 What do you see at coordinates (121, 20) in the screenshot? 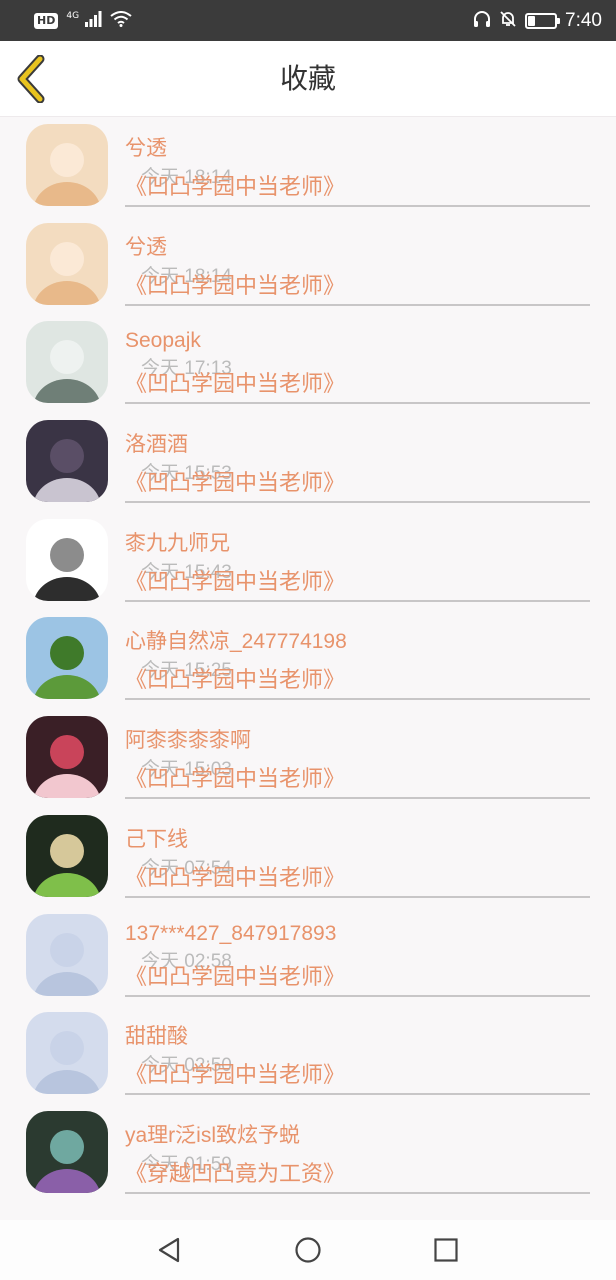
I see `wifi-icon` at bounding box center [121, 20].